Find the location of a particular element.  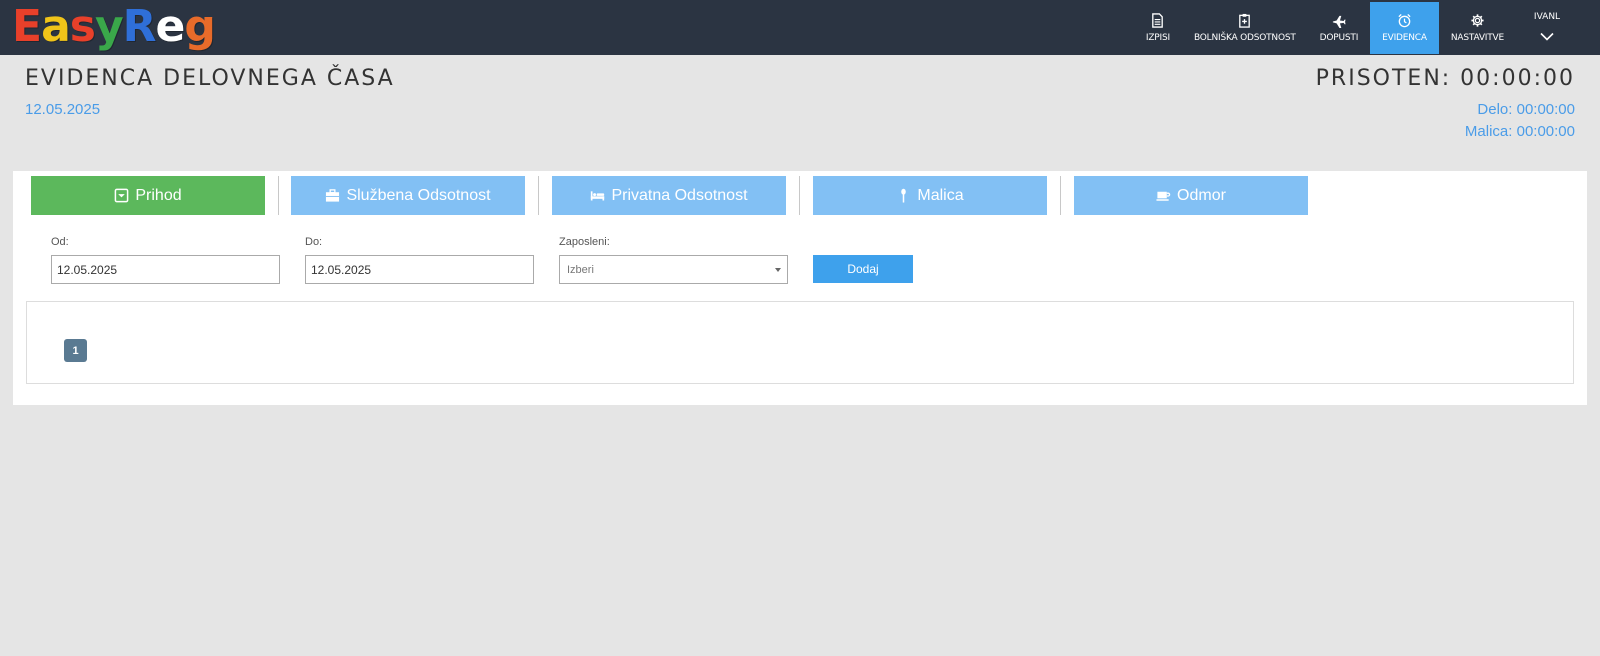

alarm-clock-icon is located at coordinates (1404, 20).